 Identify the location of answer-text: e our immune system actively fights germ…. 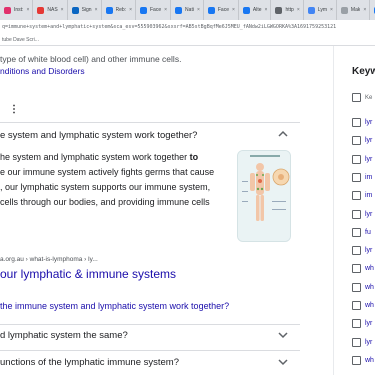
(107, 172).